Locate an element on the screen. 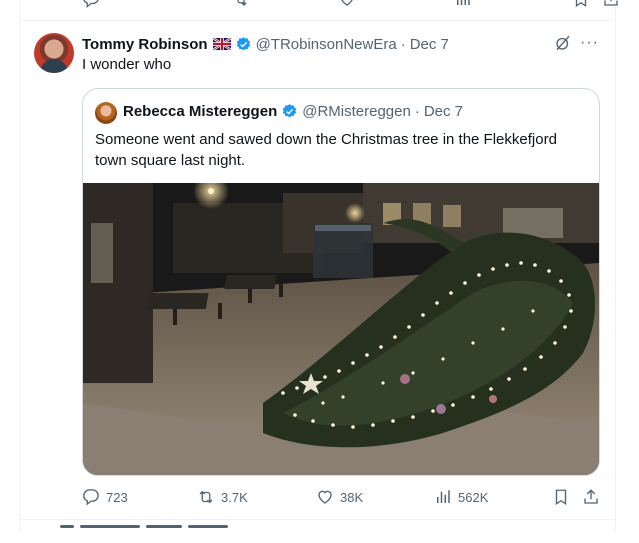 Image resolution: width=639 pixels, height=543 pixels. quoted-author-handle: @RMistereggen is located at coordinates (356, 111).